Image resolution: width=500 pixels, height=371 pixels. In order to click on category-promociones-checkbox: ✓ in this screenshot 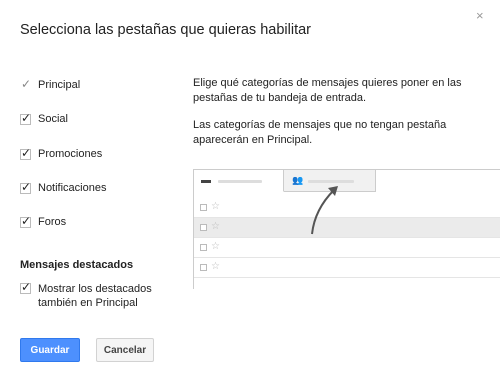, I will do `click(26, 152)`.